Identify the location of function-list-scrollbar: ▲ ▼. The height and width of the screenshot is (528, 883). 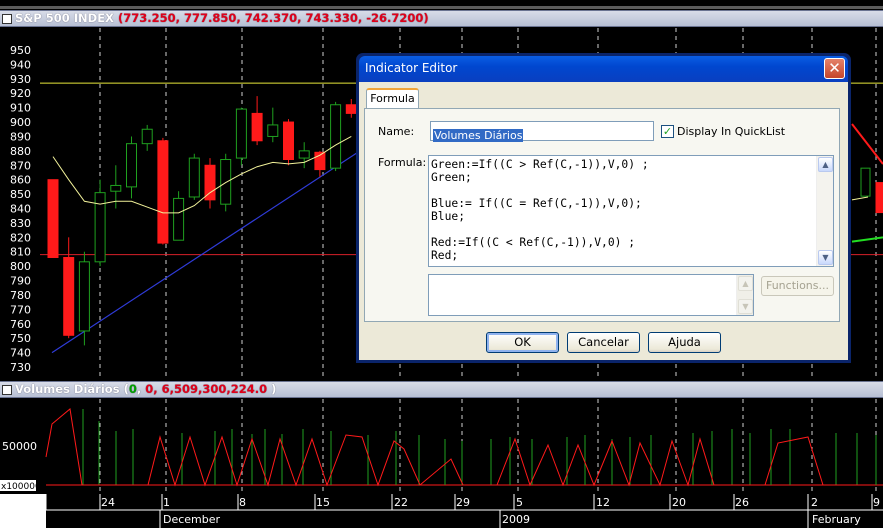
(744, 295).